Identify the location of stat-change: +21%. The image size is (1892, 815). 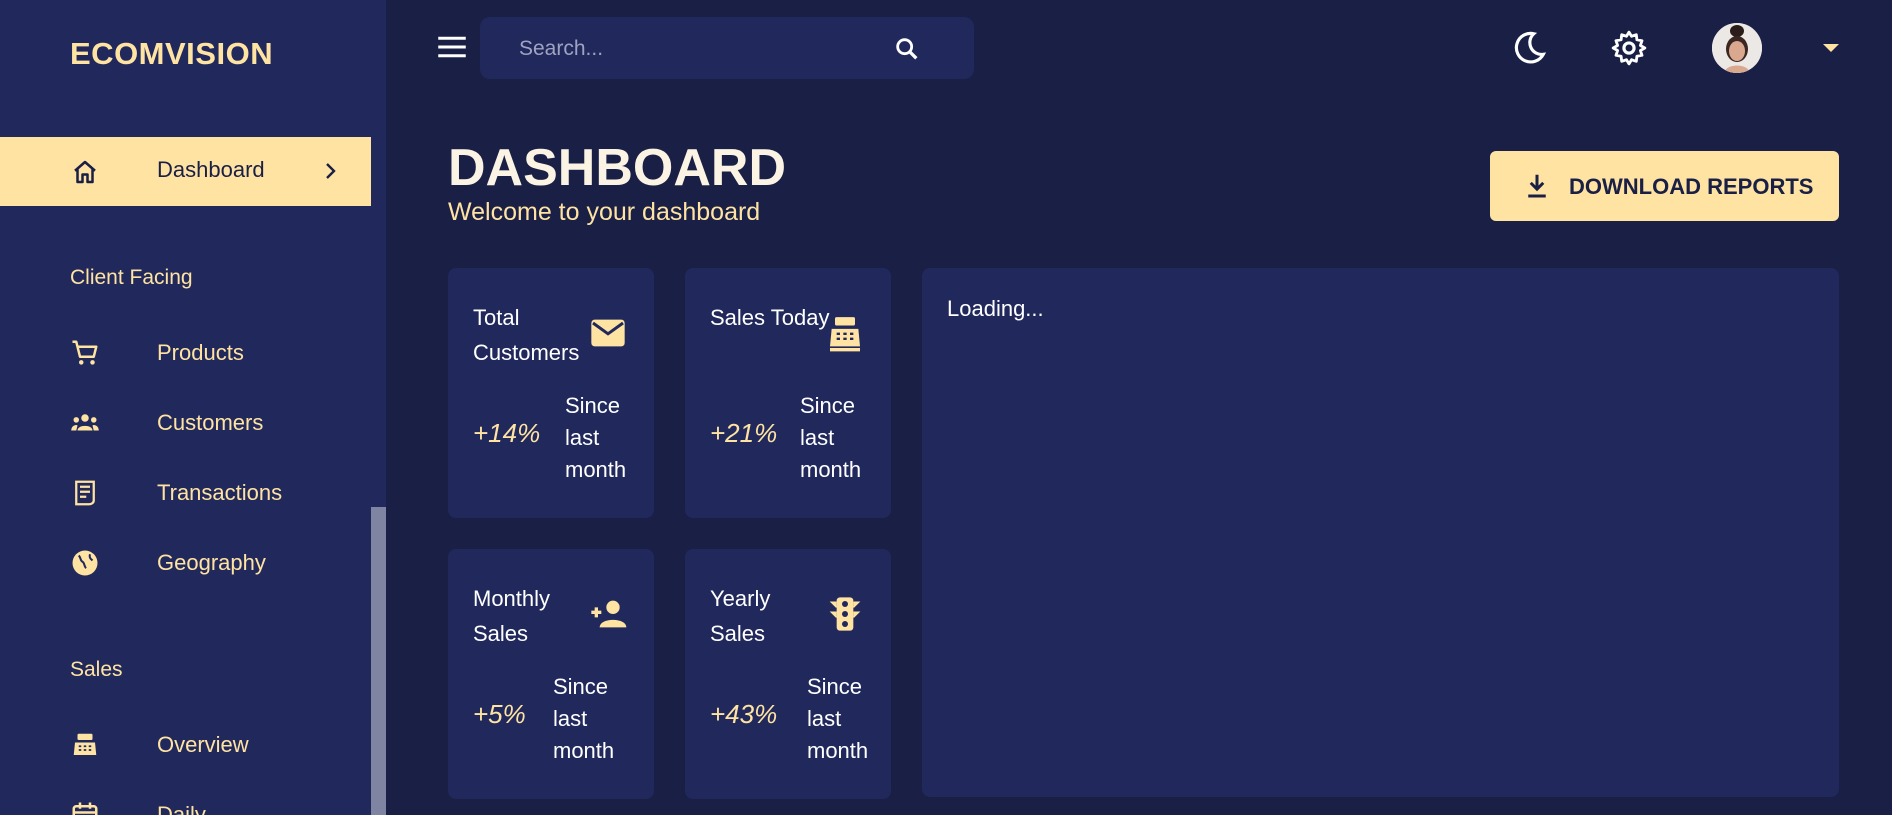
(744, 433).